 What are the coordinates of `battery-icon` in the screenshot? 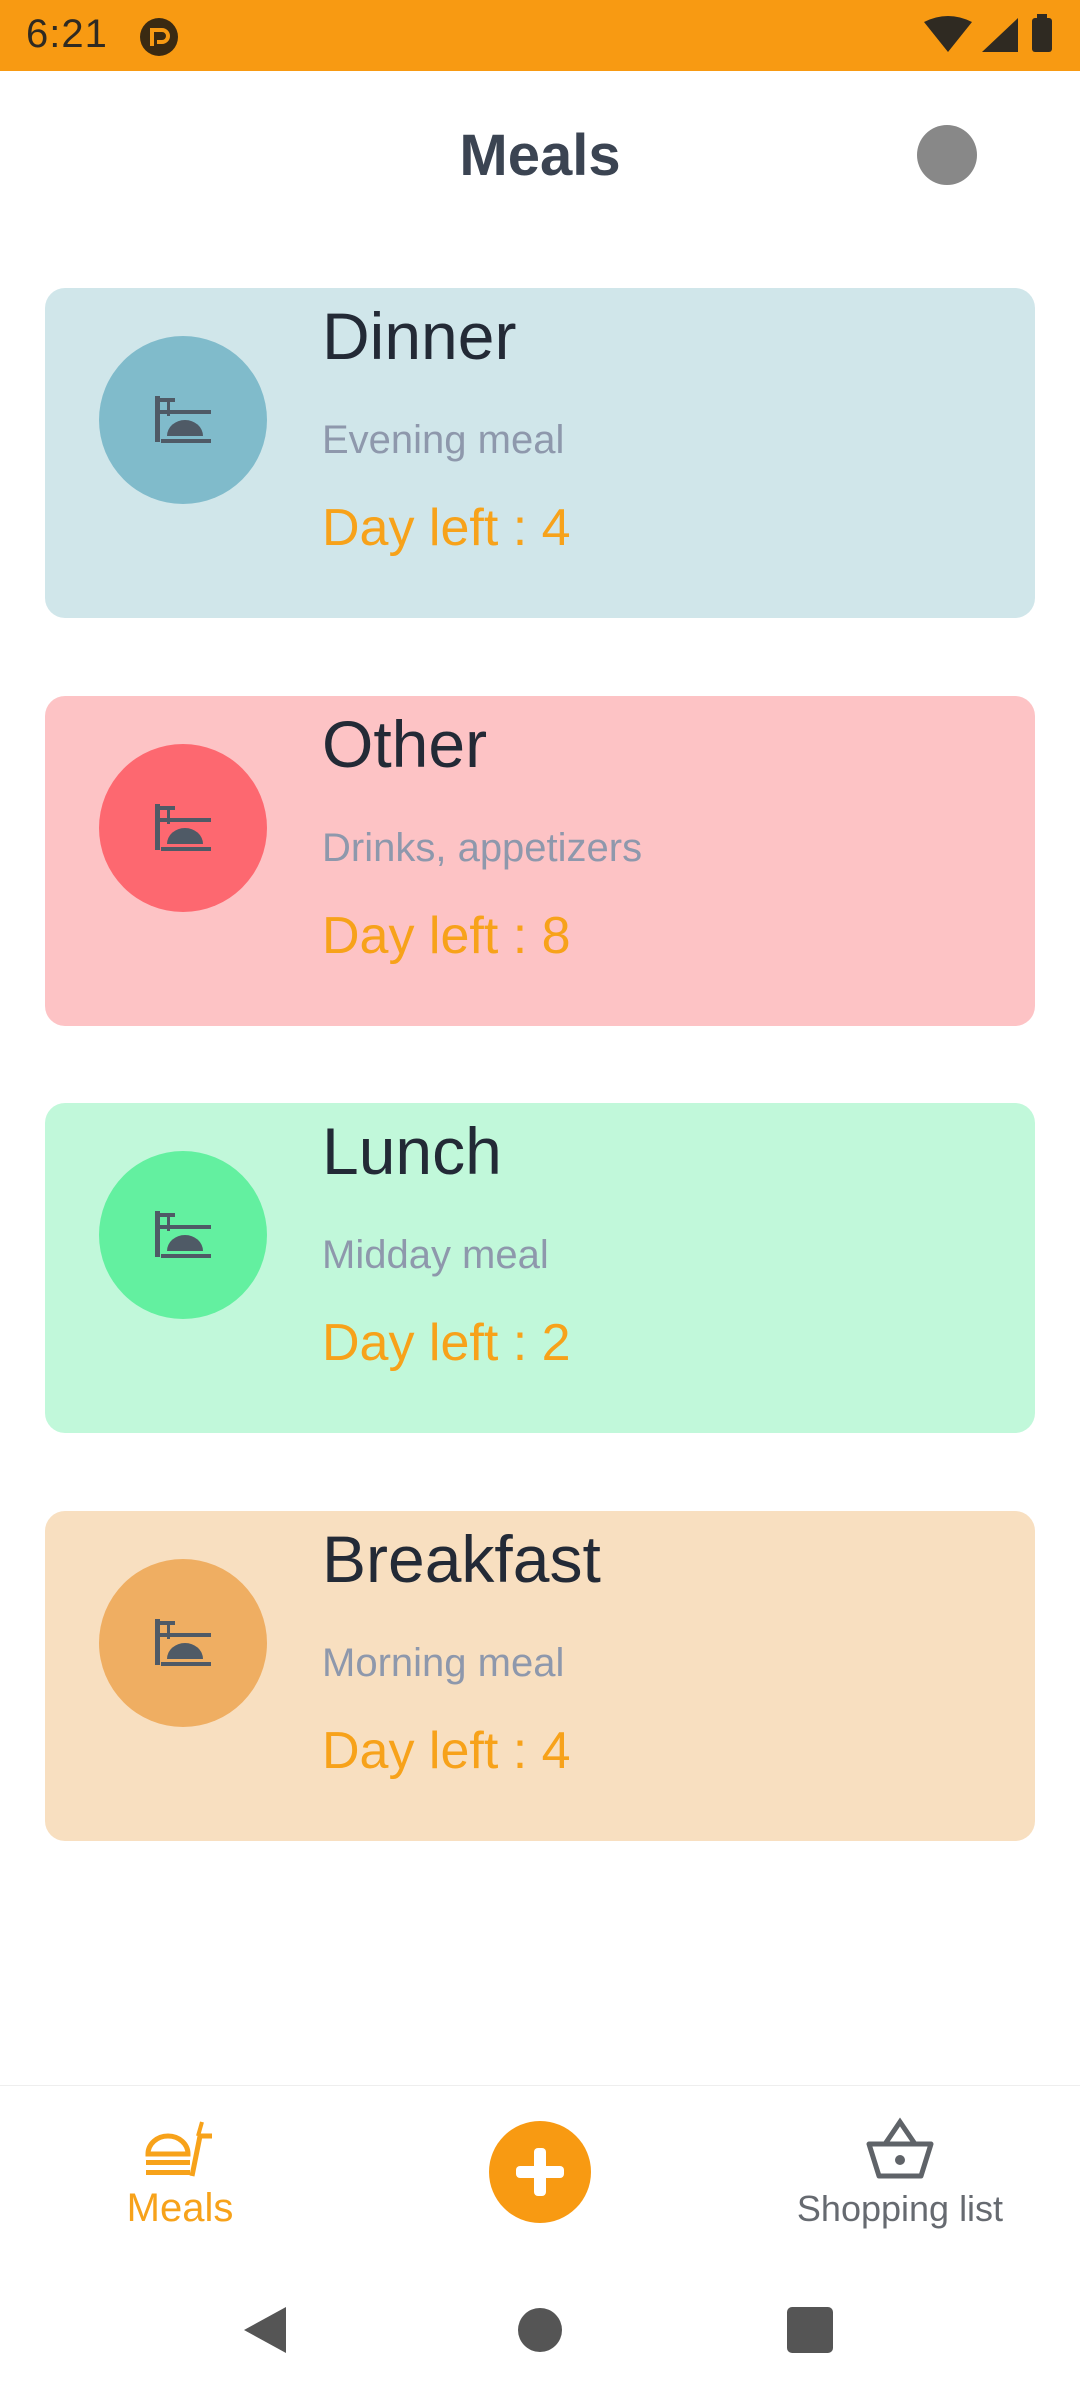 It's located at (1042, 35).